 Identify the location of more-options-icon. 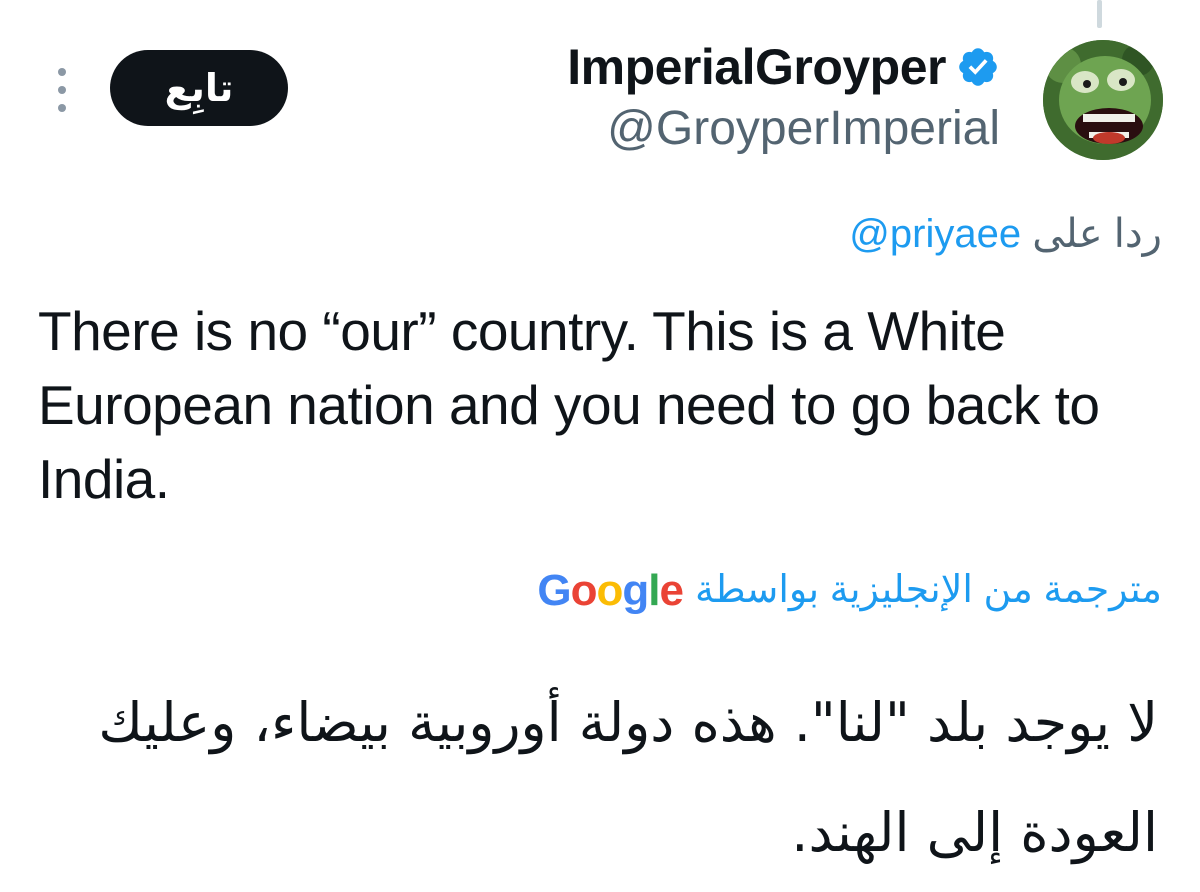
(62, 90).